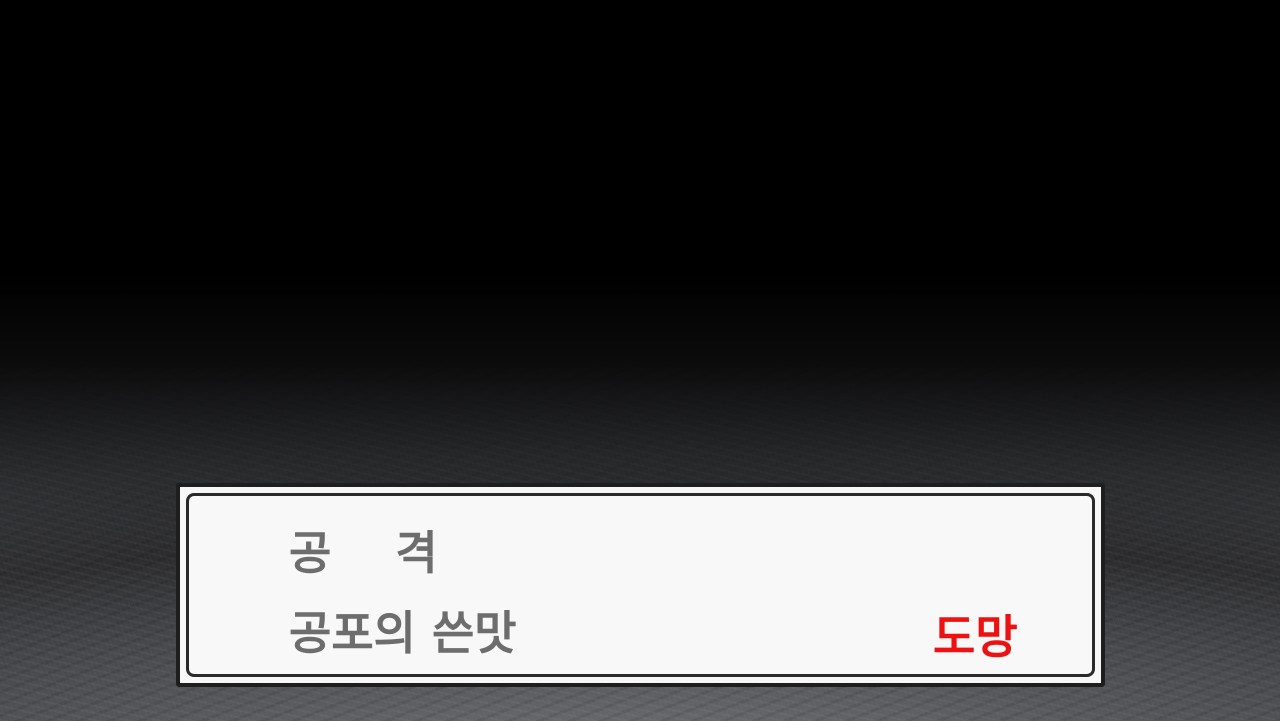 This screenshot has height=721, width=1280. What do you see at coordinates (975, 637) in the screenshot?
I see `escape-command: 도망` at bounding box center [975, 637].